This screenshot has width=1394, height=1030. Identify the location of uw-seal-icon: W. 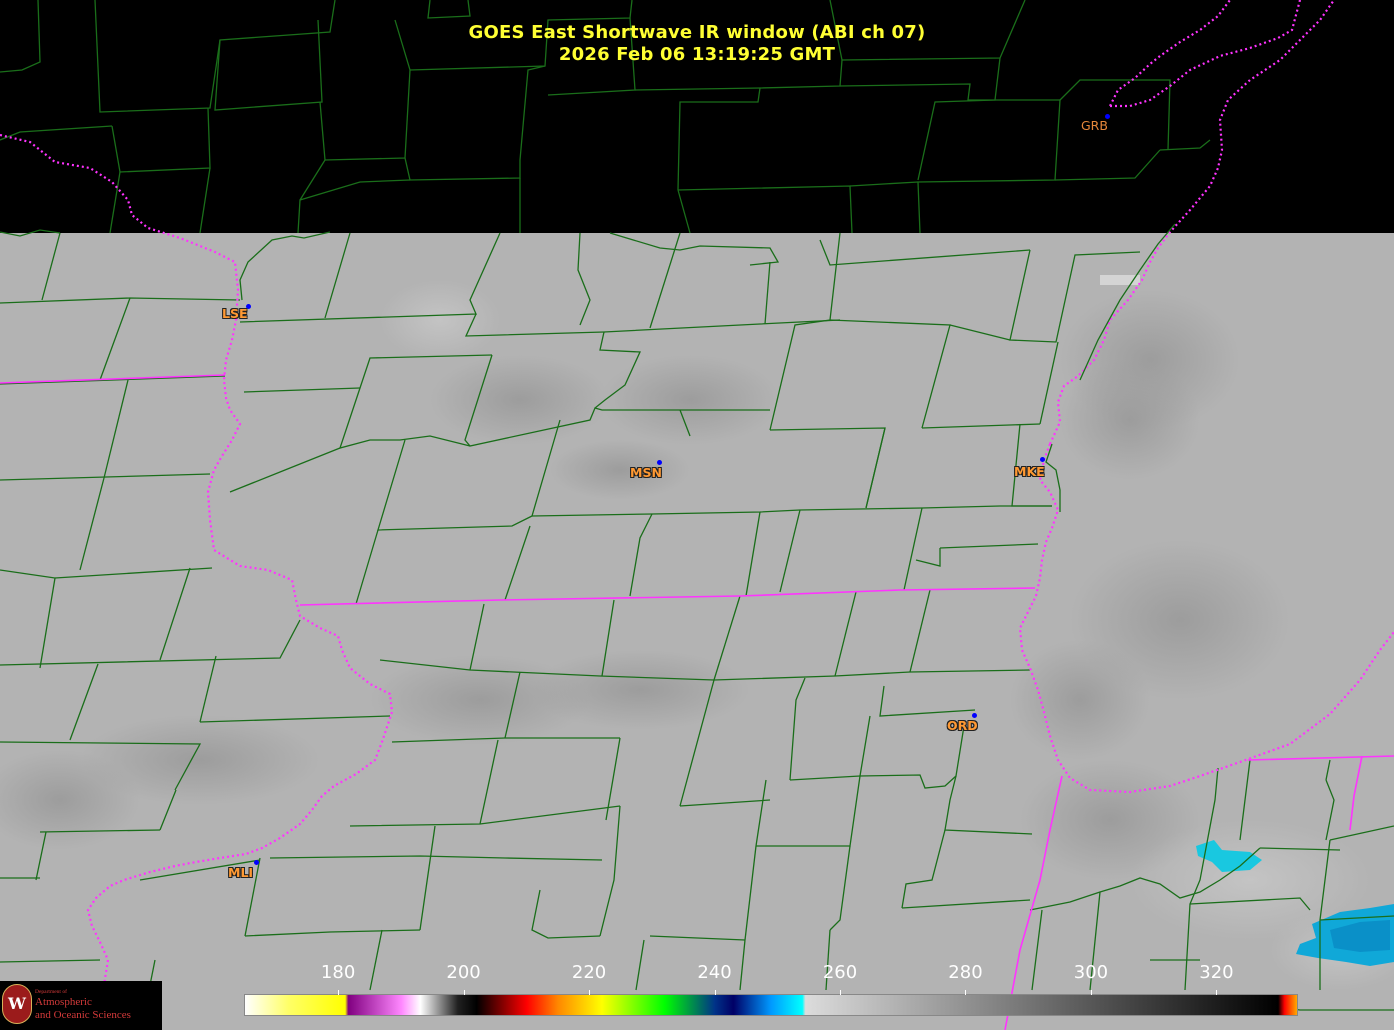
(17, 1004).